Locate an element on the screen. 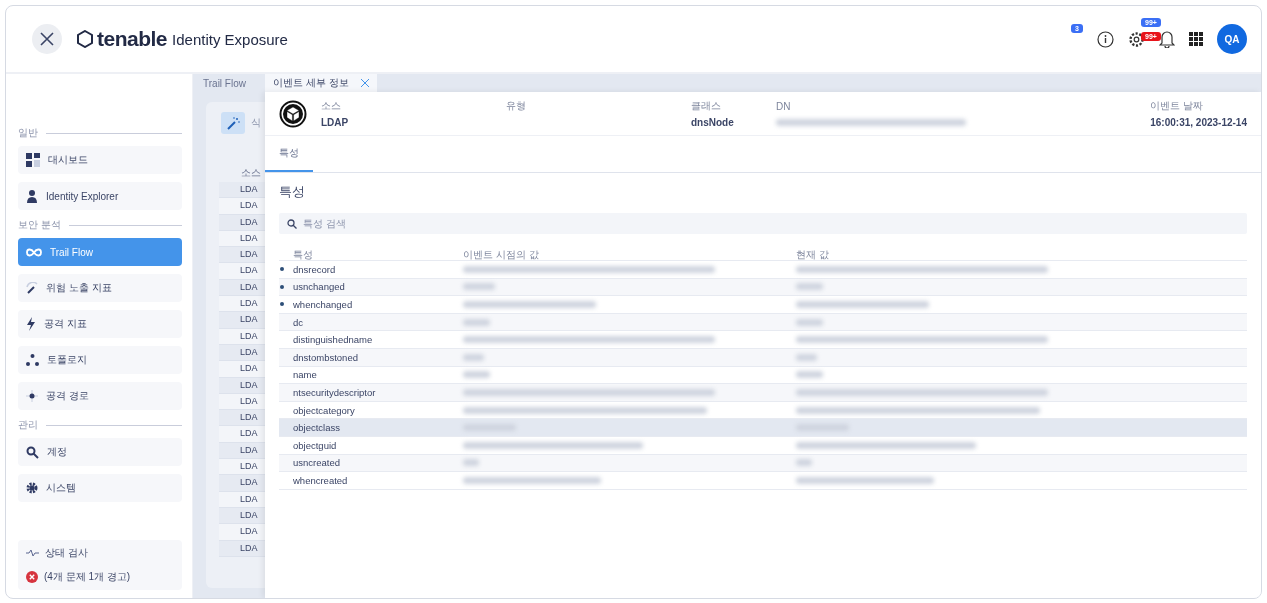 The width and height of the screenshot is (1267, 603). column-header: 현재 값 is located at coordinates (813, 255).